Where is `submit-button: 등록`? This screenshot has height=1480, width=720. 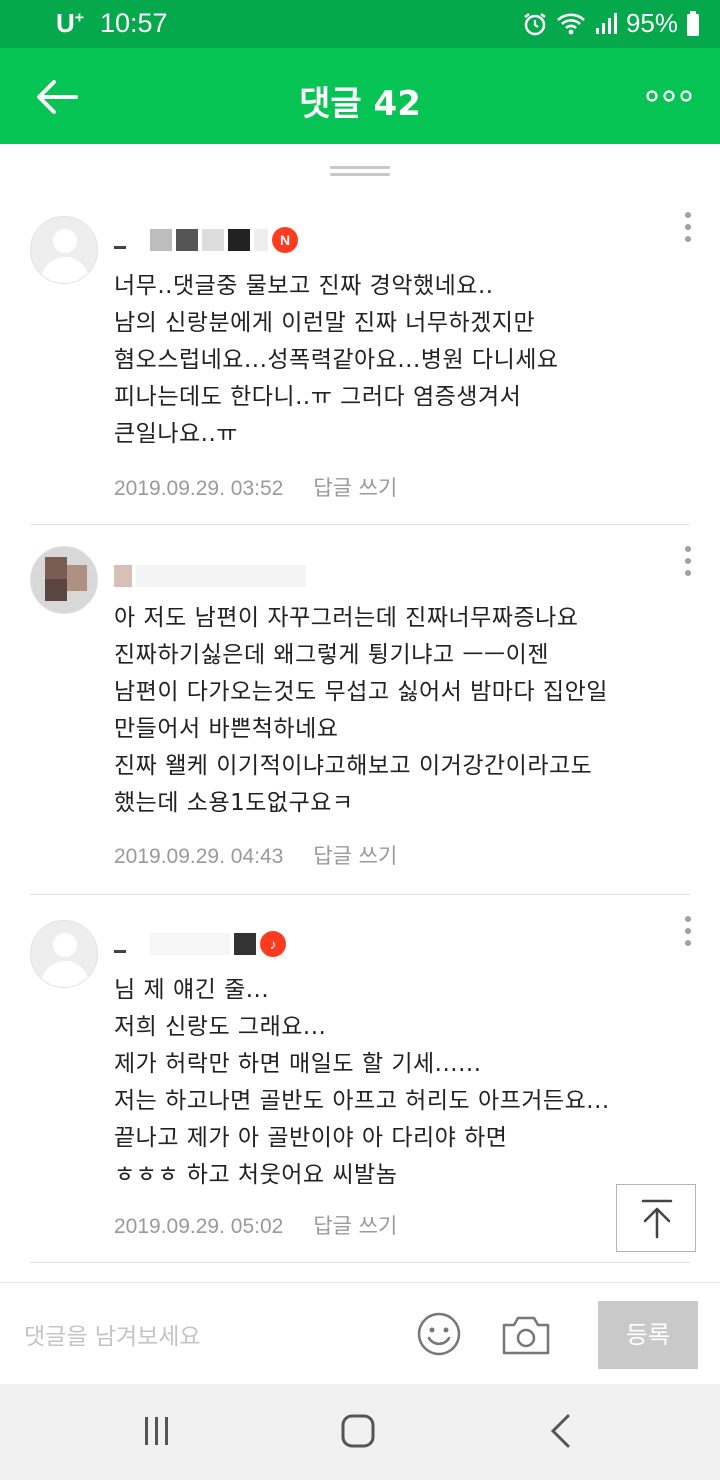
submit-button: 등록 is located at coordinates (648, 1335).